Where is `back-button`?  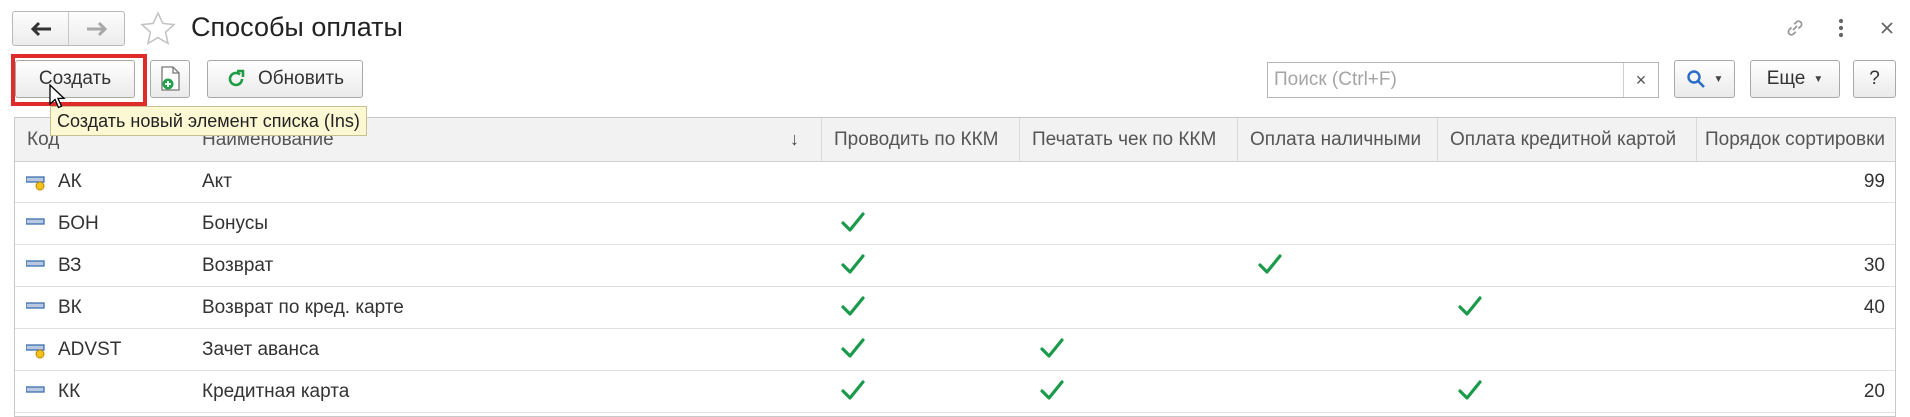 back-button is located at coordinates (40, 28).